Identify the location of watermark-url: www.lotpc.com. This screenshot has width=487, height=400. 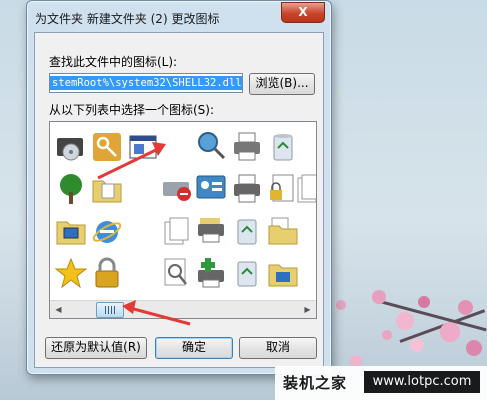
(422, 382).